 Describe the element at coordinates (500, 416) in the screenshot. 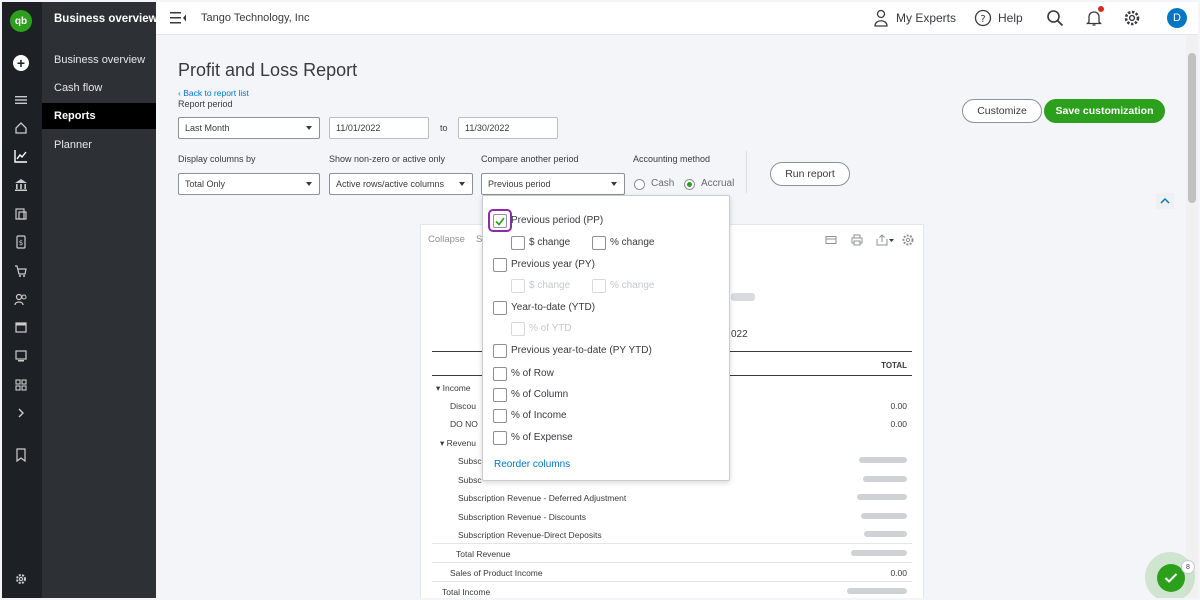

I see `percent-of-income-checkbox` at that location.